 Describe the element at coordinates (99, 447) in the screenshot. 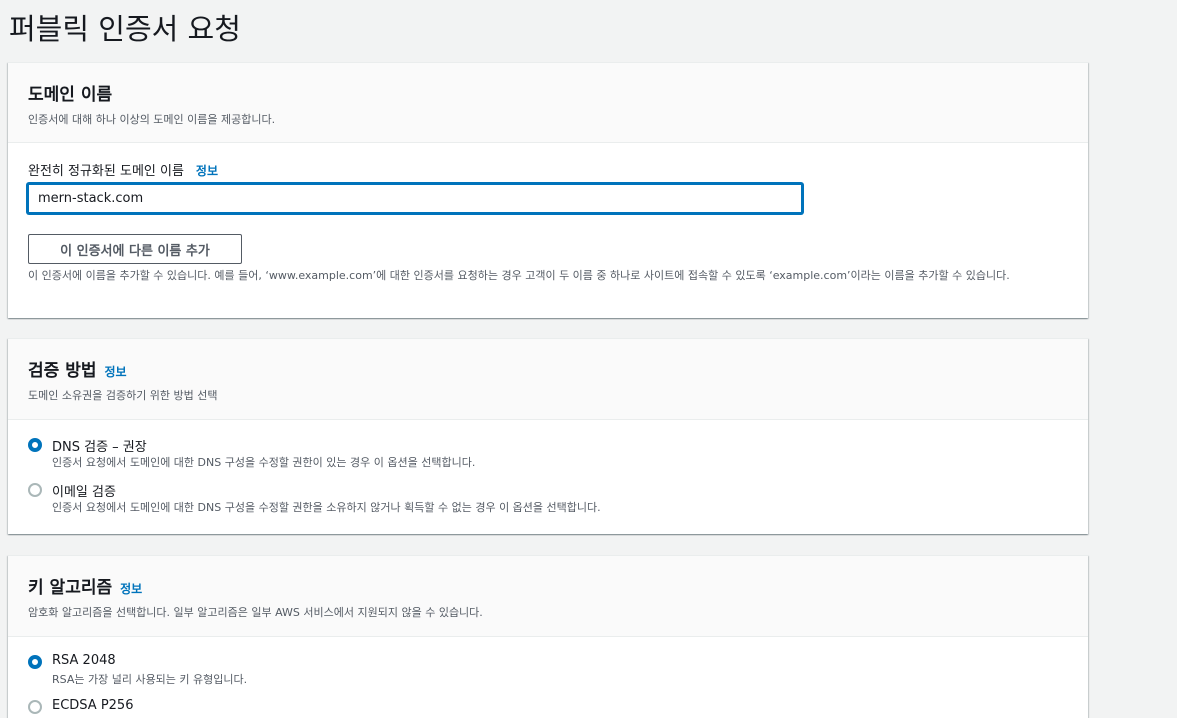

I see `dns-validation-label: DNS 검증 – 권장` at that location.